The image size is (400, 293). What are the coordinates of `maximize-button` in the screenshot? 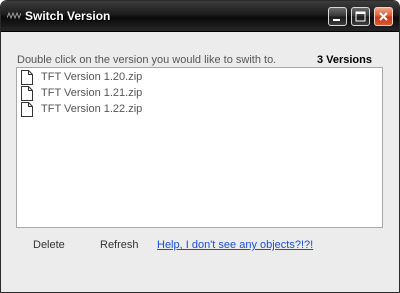 It's located at (360, 16).